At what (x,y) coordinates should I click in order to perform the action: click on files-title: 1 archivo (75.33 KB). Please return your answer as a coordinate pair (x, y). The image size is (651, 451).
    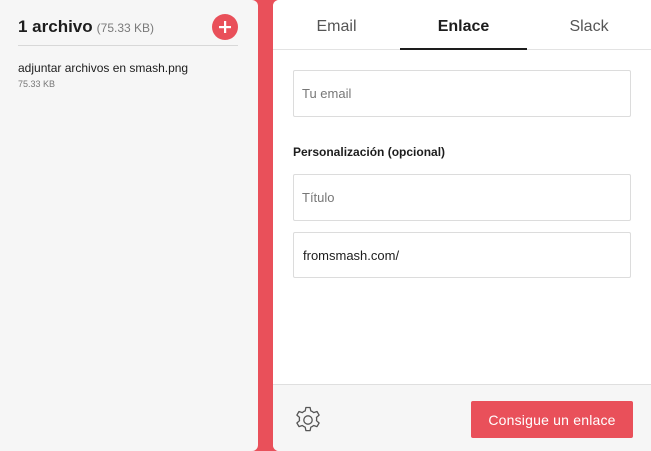
    Looking at the image, I should click on (86, 27).